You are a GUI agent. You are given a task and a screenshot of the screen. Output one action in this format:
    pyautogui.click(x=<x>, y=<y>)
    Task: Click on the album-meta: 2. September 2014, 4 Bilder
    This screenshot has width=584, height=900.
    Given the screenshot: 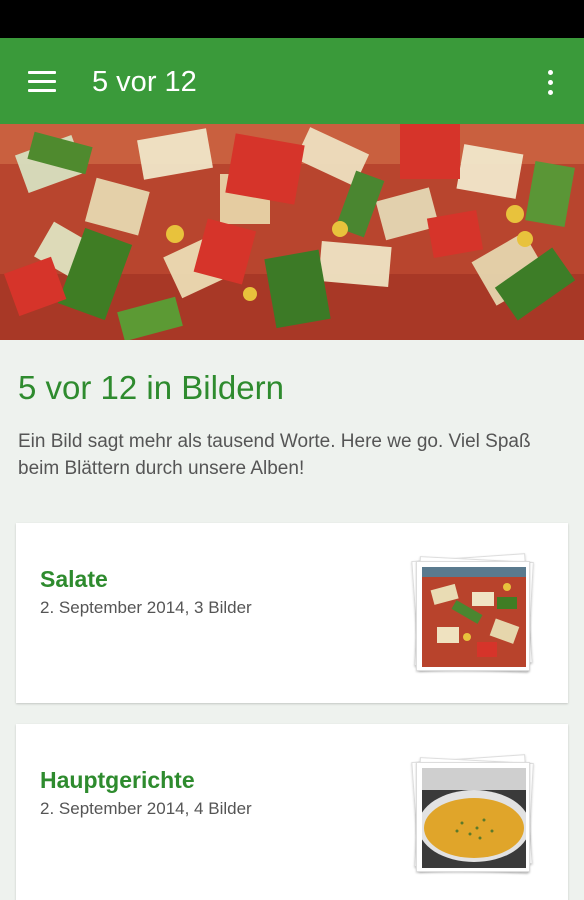 What is the action you would take?
    pyautogui.click(x=146, y=808)
    